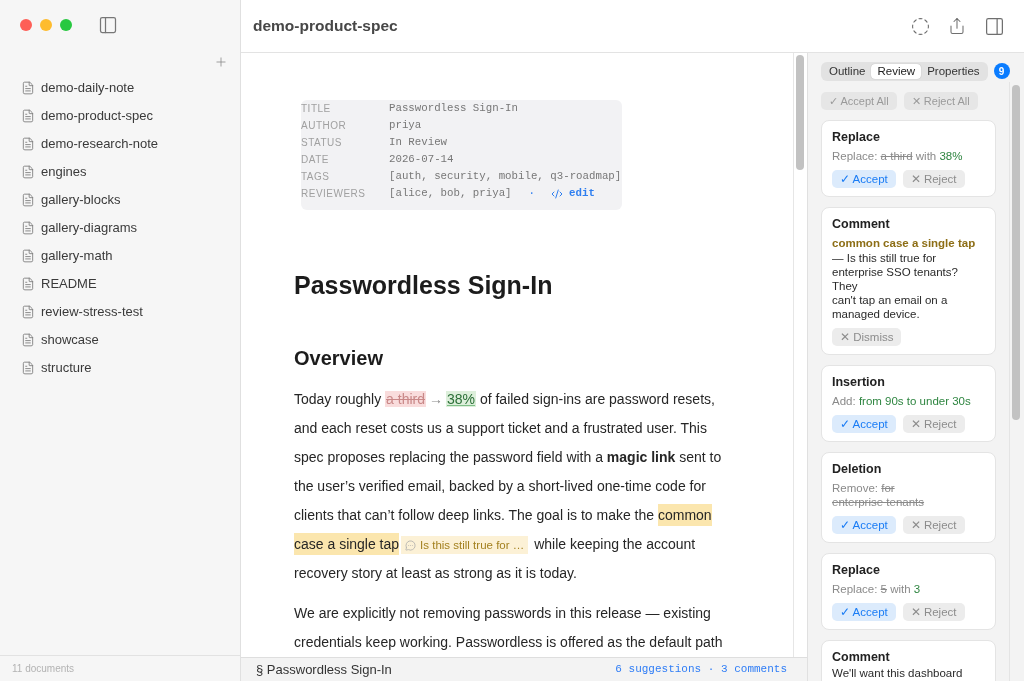 This screenshot has width=1024, height=681. What do you see at coordinates (26, 25) in the screenshot?
I see `close-icon` at bounding box center [26, 25].